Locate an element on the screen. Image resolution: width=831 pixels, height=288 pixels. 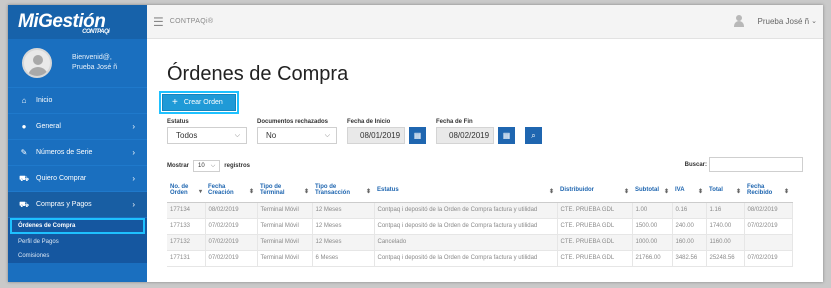
table-cell: 1.00 is located at coordinates (652, 210).